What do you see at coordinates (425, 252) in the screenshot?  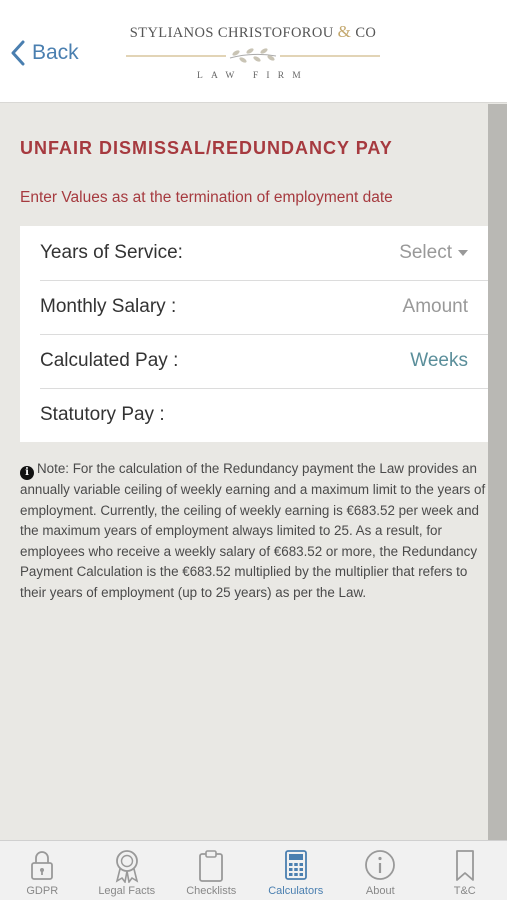 I see `years-of-service-value: Select` at bounding box center [425, 252].